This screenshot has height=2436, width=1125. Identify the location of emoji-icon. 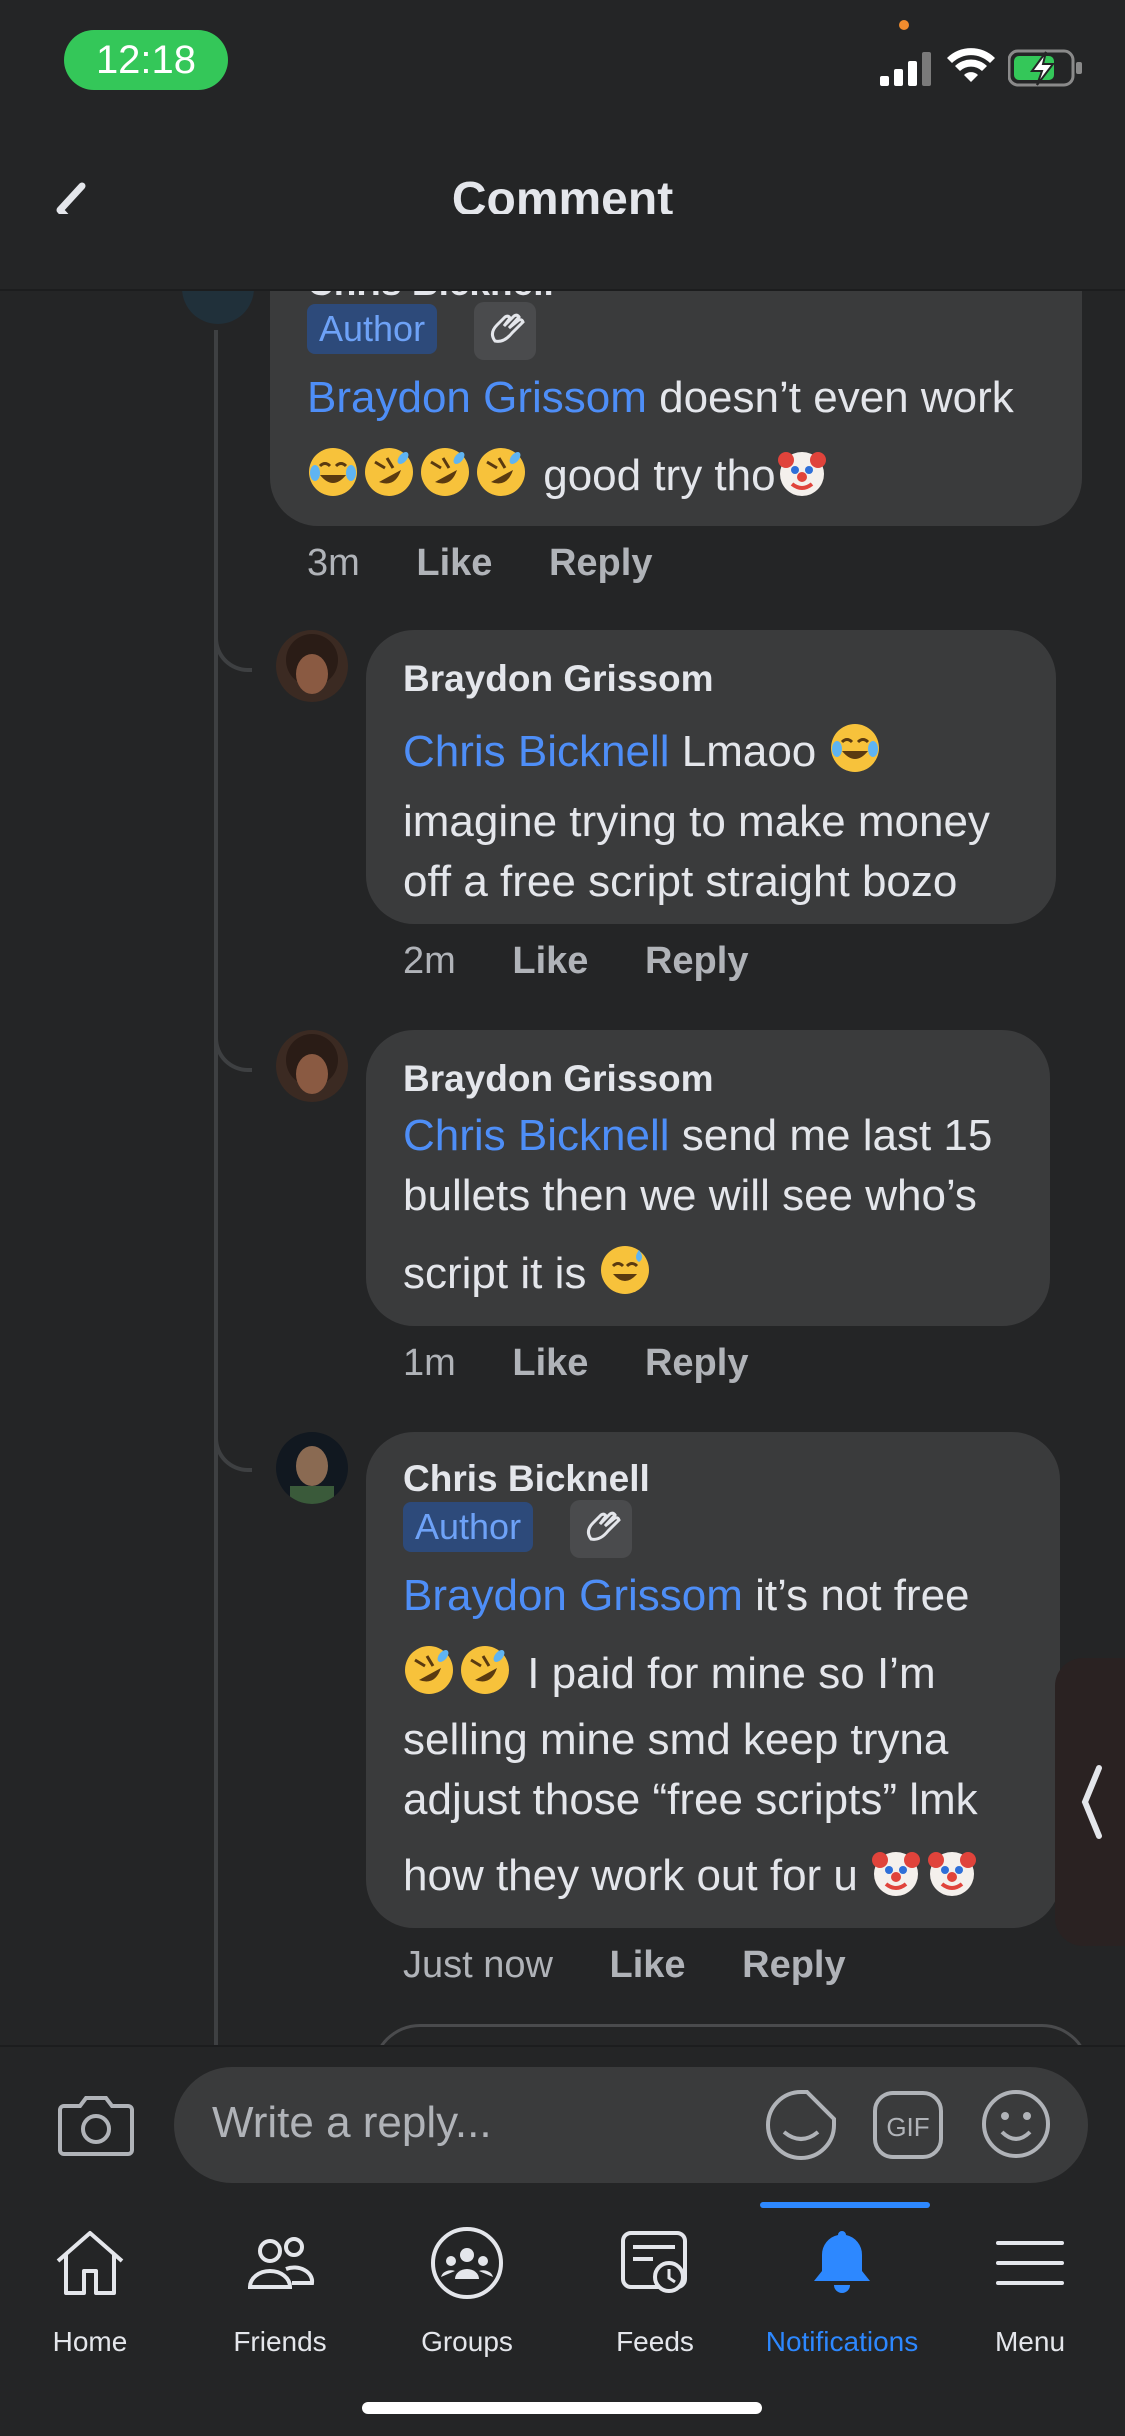
(1016, 2124).